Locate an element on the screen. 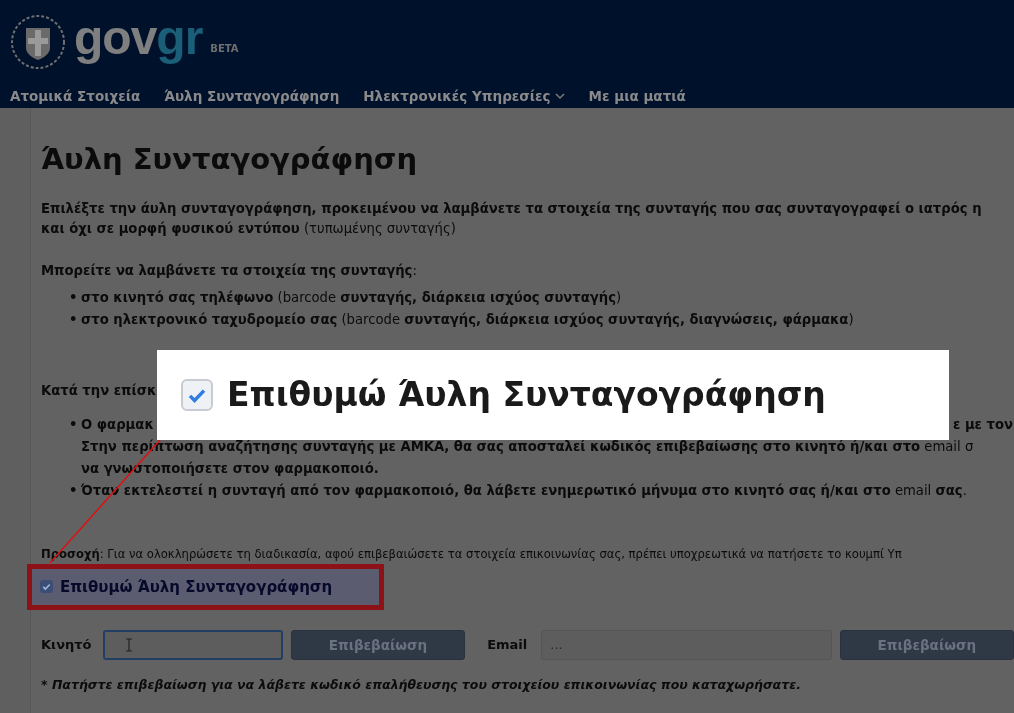  list-text: ε με τον is located at coordinates (982, 424).